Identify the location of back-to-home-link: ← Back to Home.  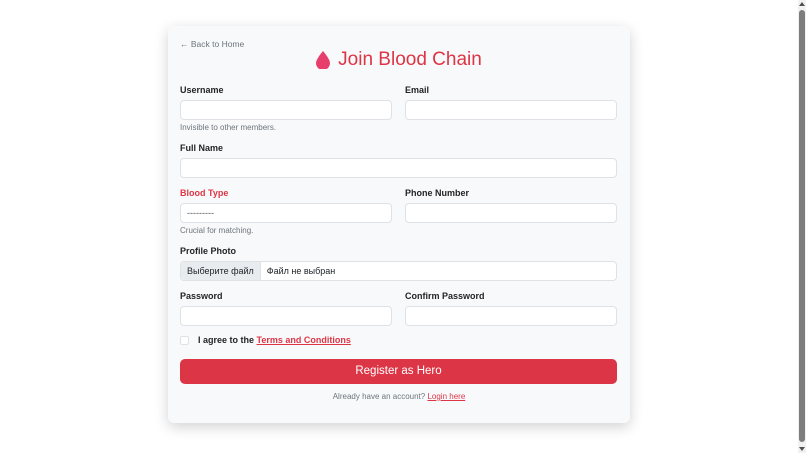
(212, 44).